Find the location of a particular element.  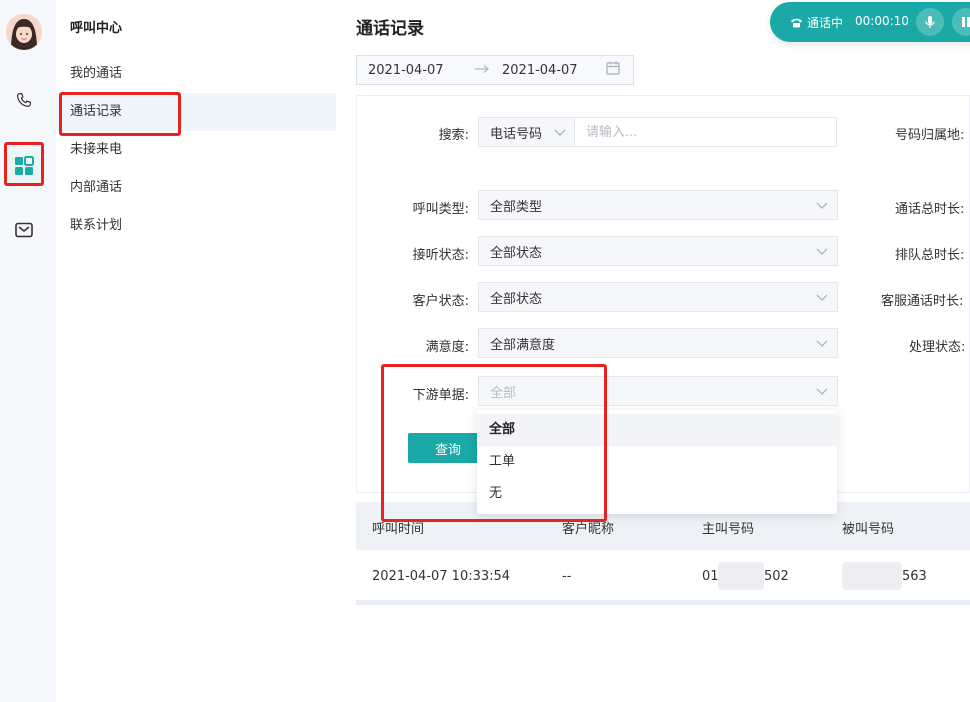

search-label: 搜索: is located at coordinates (453, 135).